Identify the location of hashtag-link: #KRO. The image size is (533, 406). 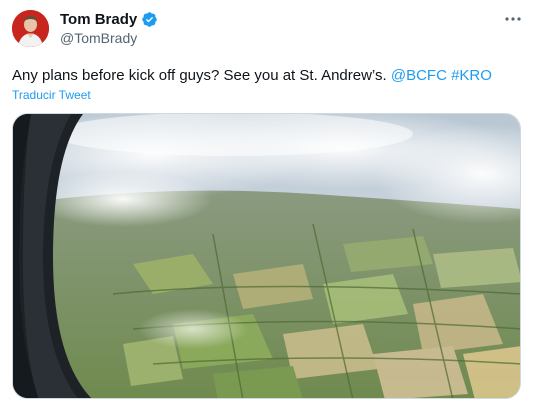
(471, 75).